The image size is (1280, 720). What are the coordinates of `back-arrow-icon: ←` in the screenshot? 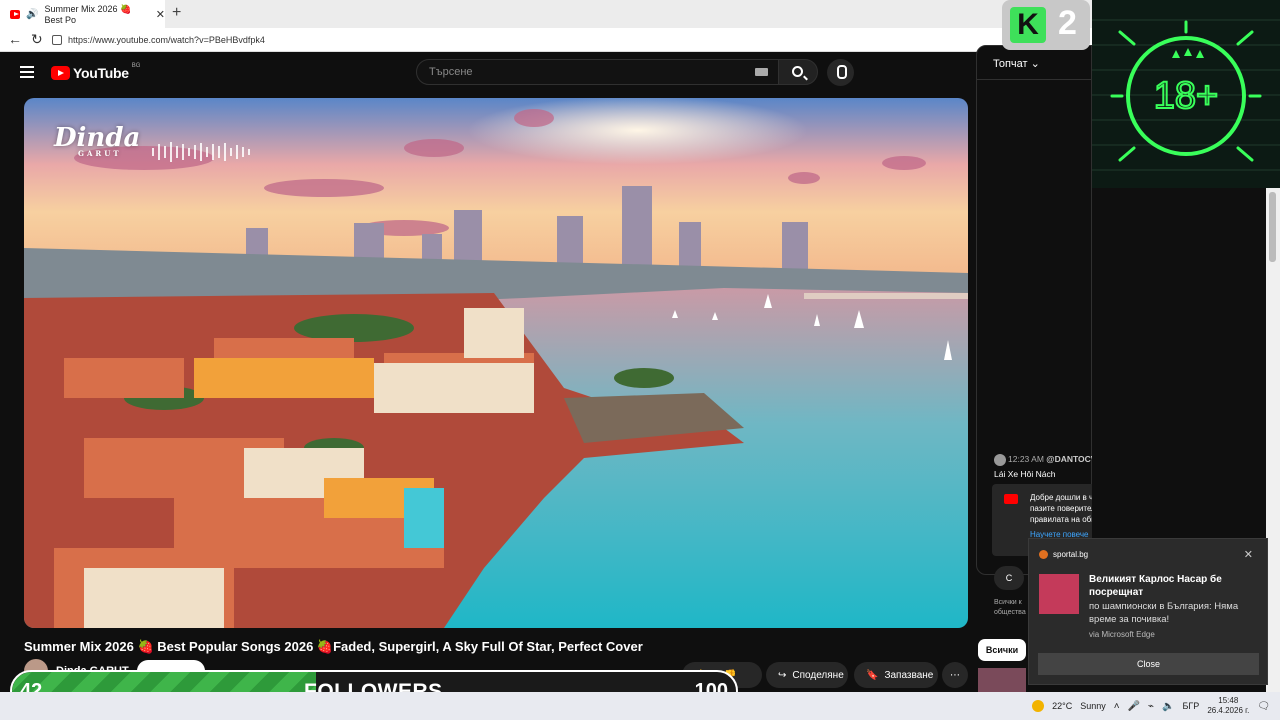 It's located at (15, 39).